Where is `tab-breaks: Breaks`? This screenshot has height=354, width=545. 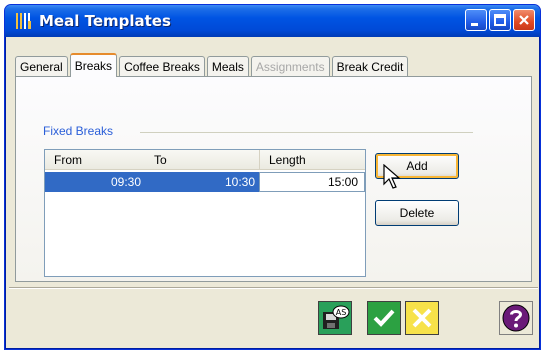
tab-breaks: Breaks is located at coordinates (93, 65).